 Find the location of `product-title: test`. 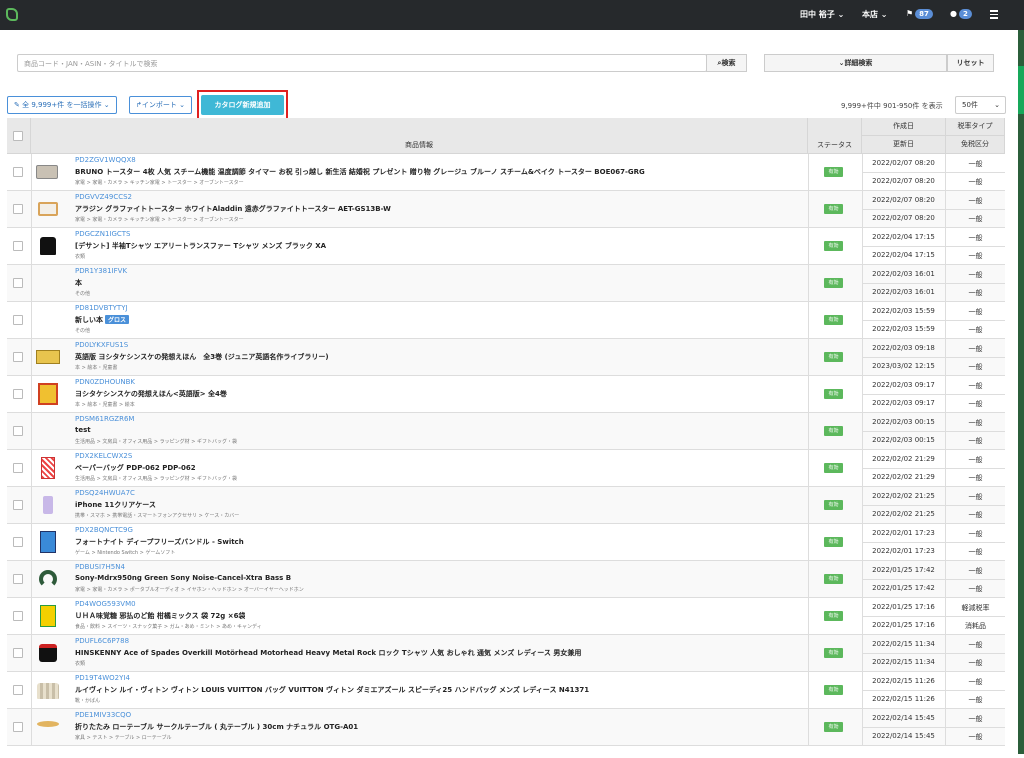

product-title: test is located at coordinates (83, 430).